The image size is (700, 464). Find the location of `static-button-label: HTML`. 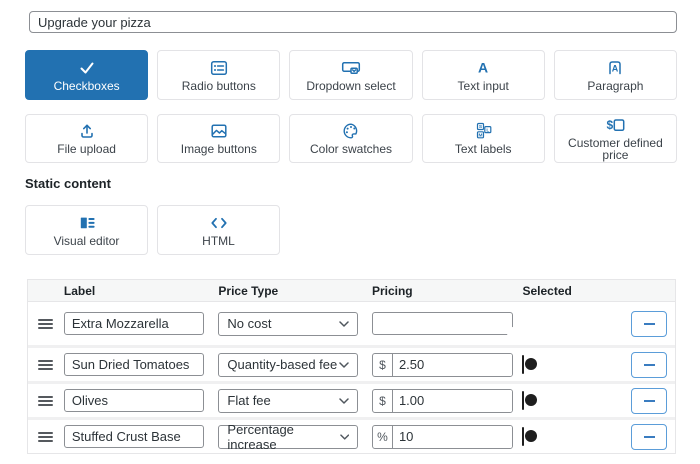

static-button-label: HTML is located at coordinates (218, 240).